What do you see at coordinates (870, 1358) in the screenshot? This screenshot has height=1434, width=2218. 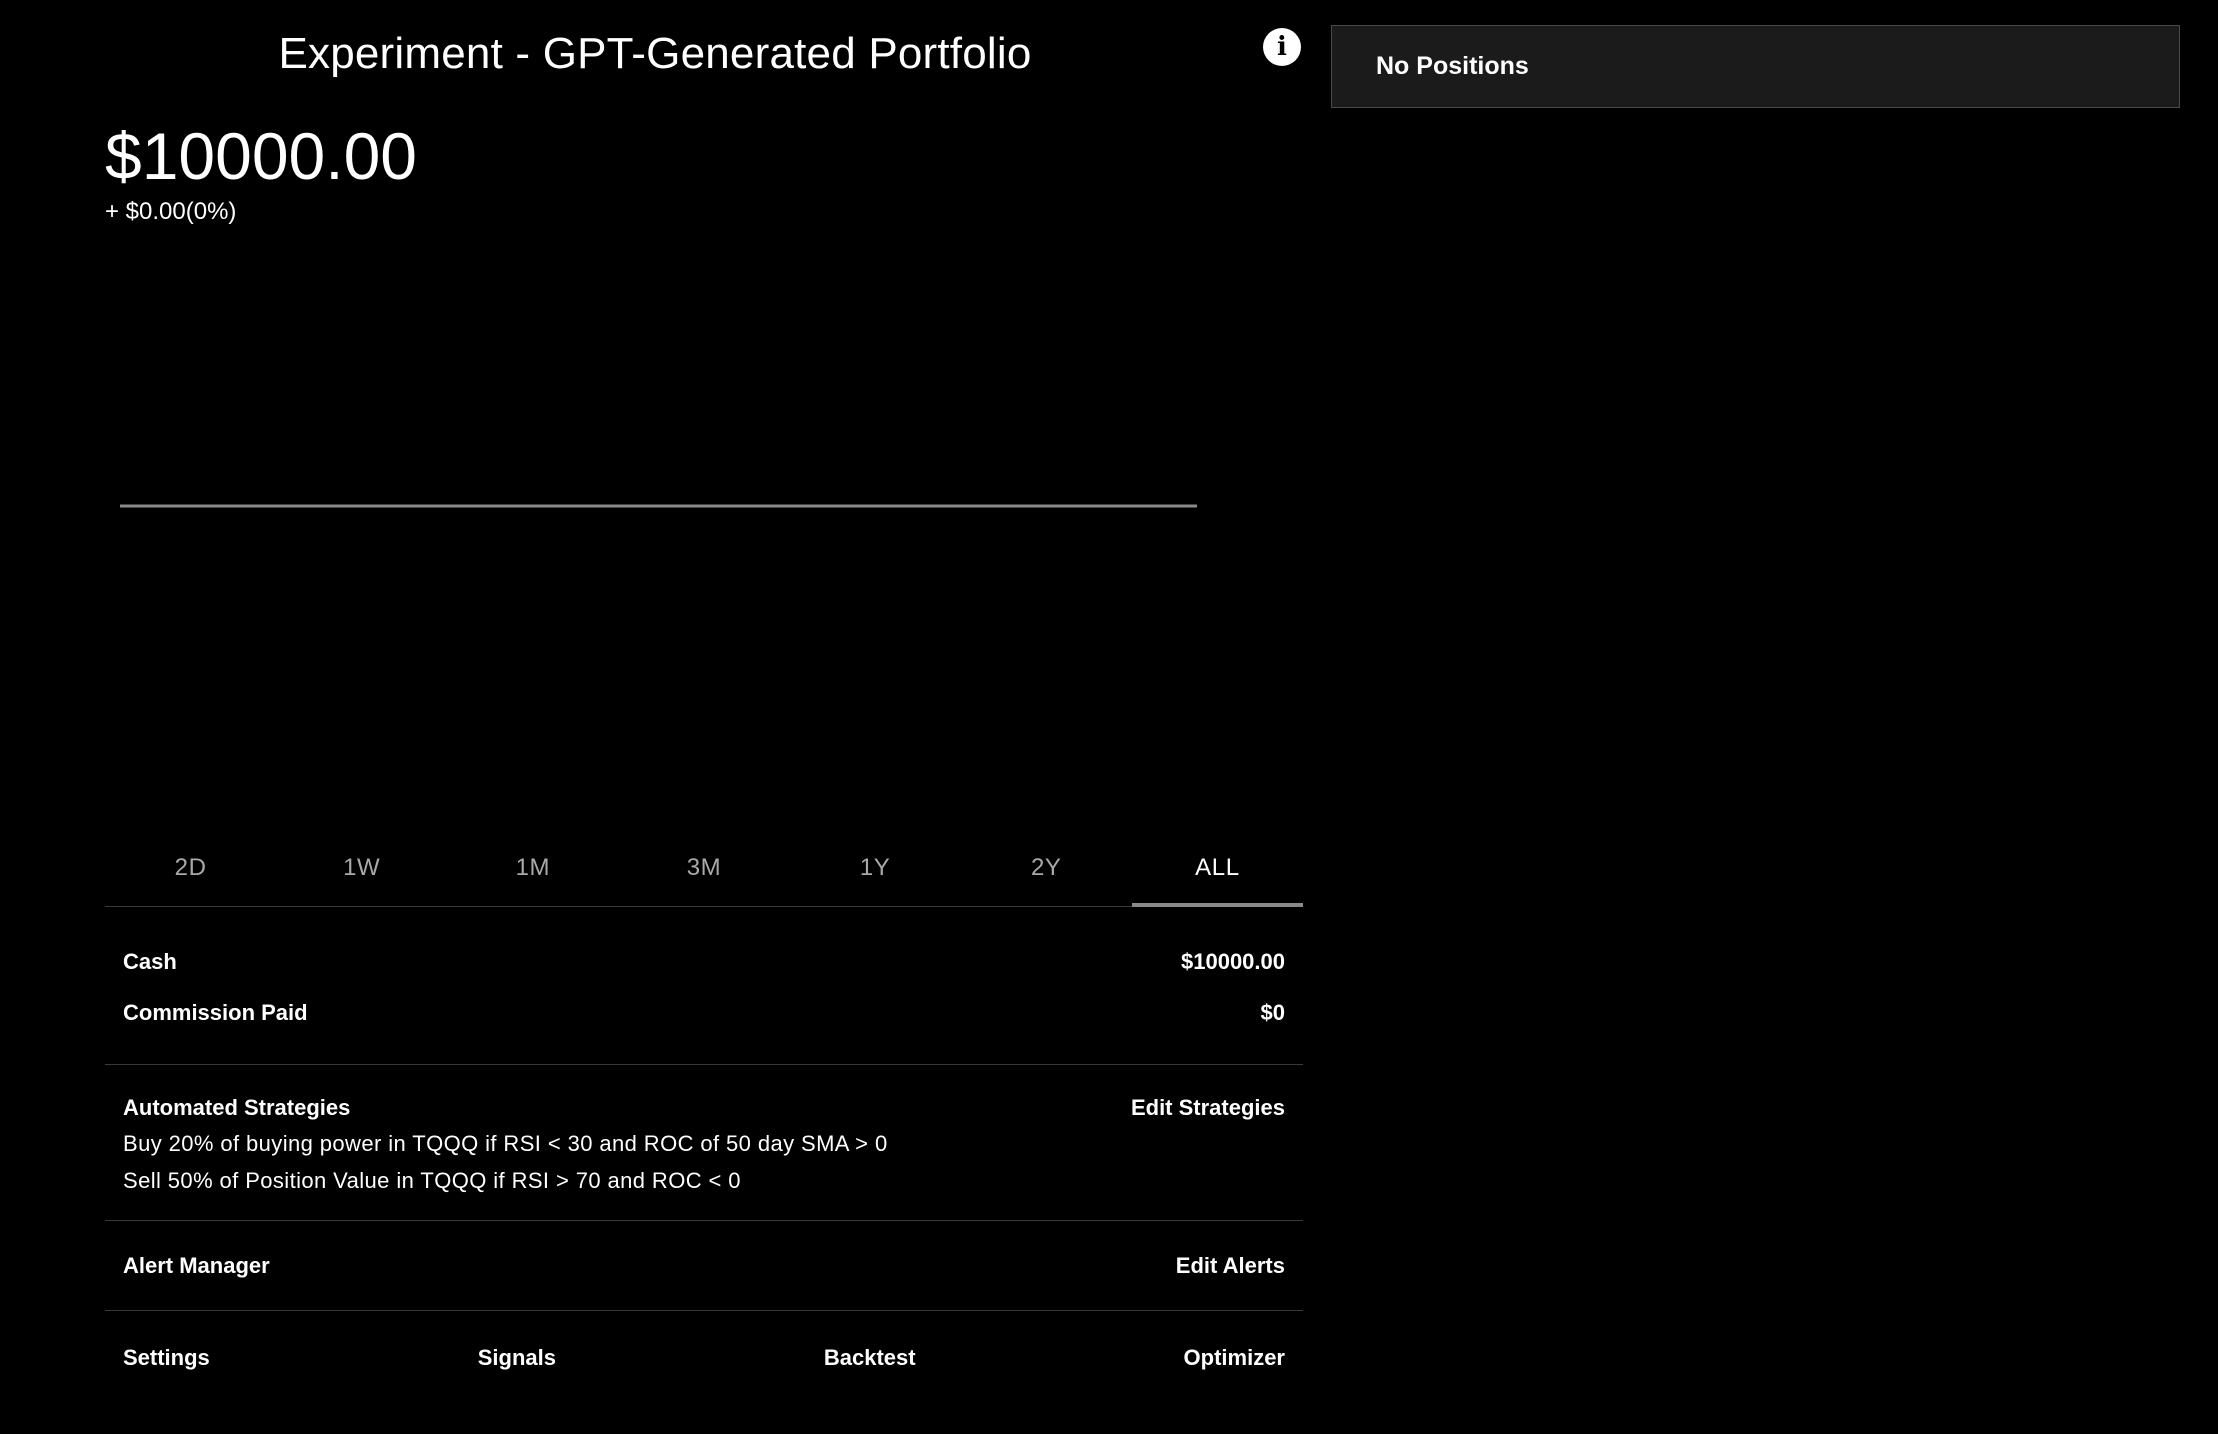 I see `backtest-link: Backtest` at bounding box center [870, 1358].